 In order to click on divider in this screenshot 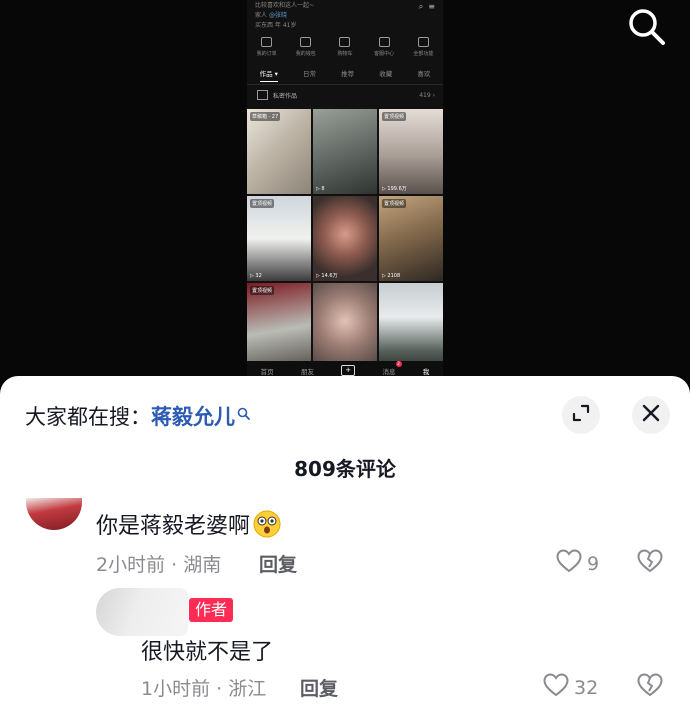, I will do `click(345, 84)`.